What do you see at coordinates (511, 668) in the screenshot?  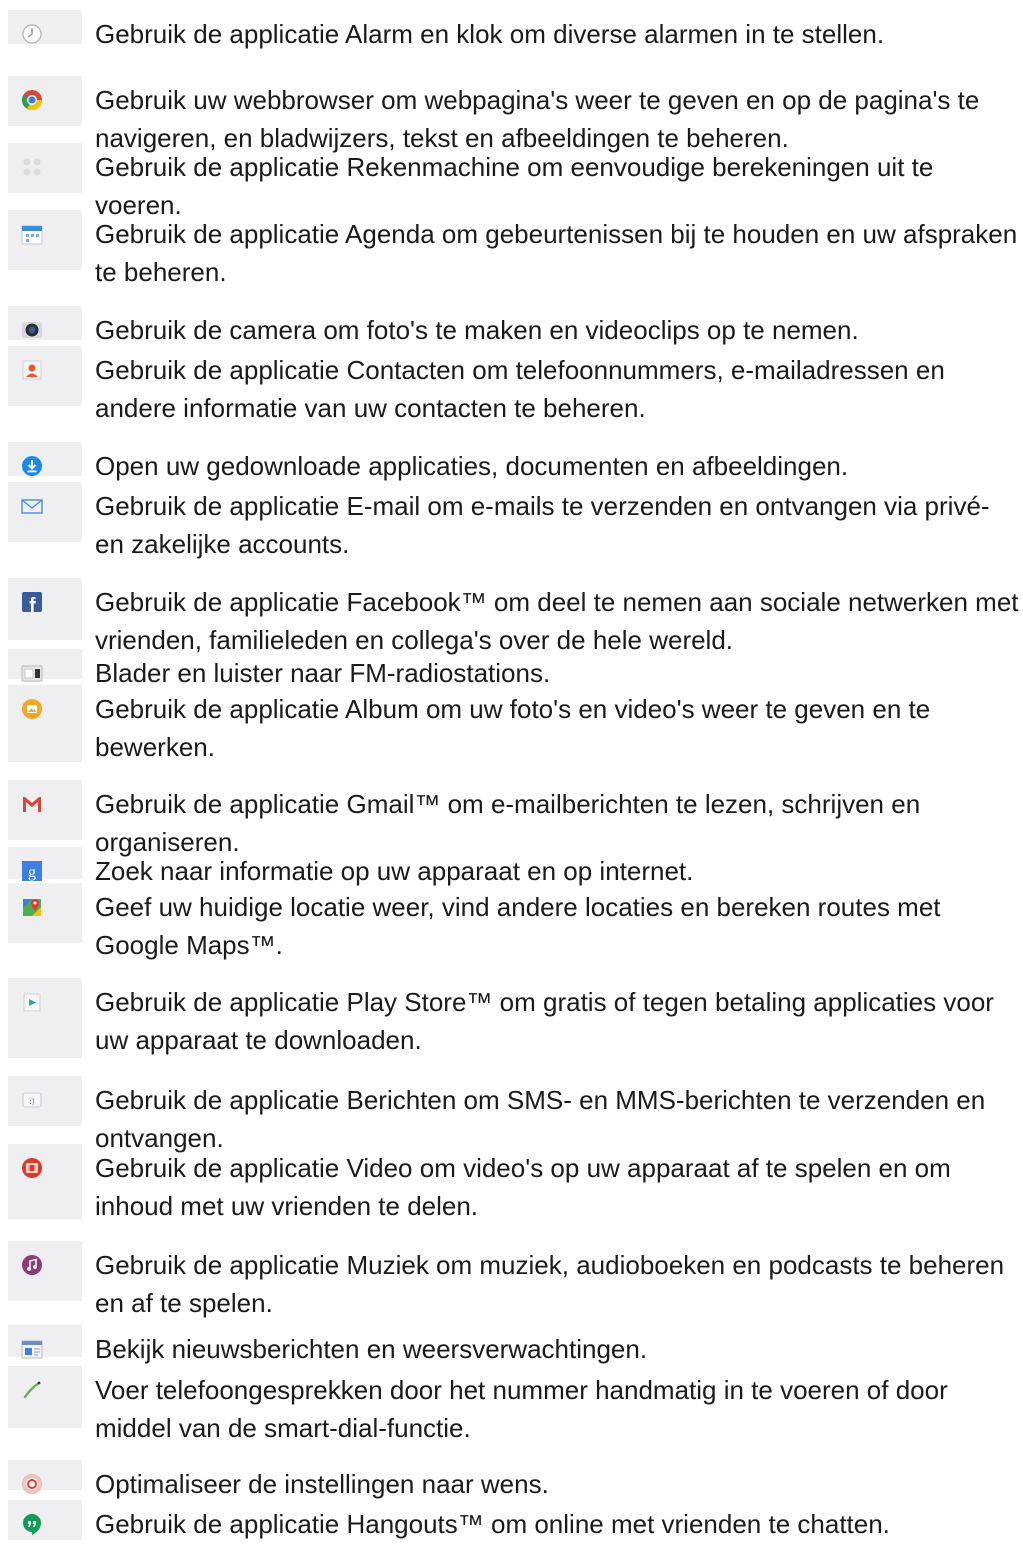 I see `list-item: Blader en luister naar FM-radiostations.` at bounding box center [511, 668].